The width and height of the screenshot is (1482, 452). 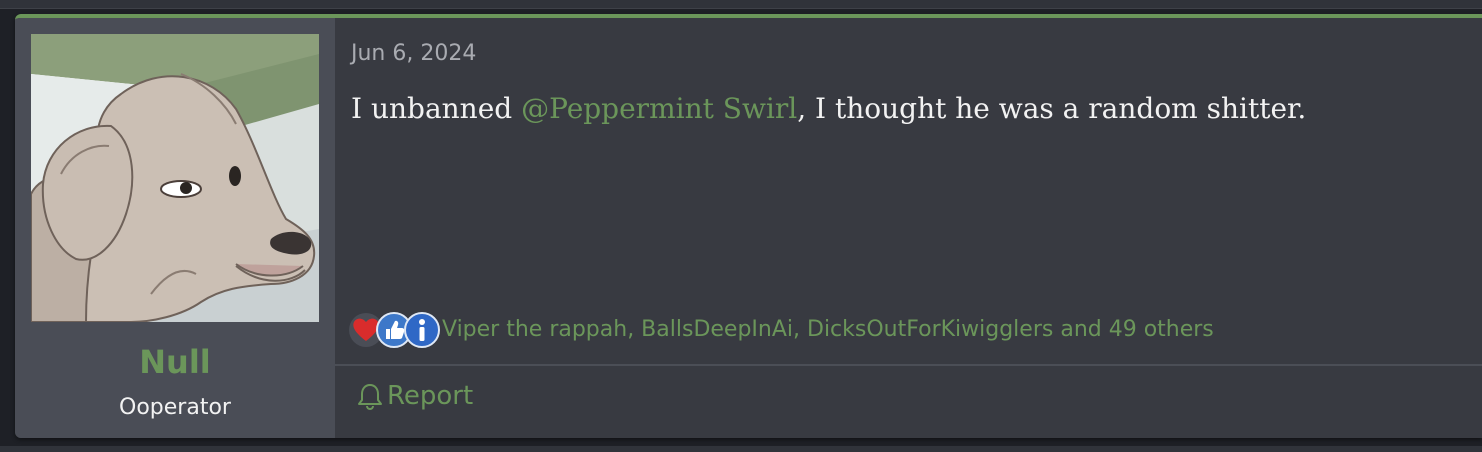 I want to click on user-mention-link: @Peppermint Swirl, so click(x=659, y=108).